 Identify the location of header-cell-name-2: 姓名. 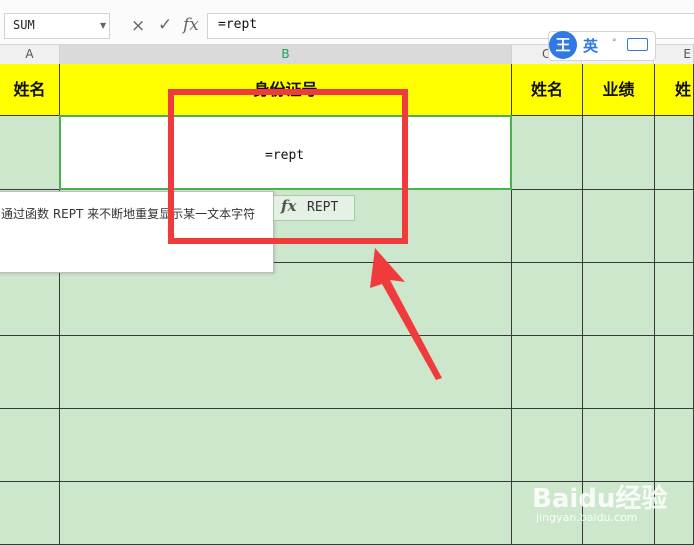
(547, 90).